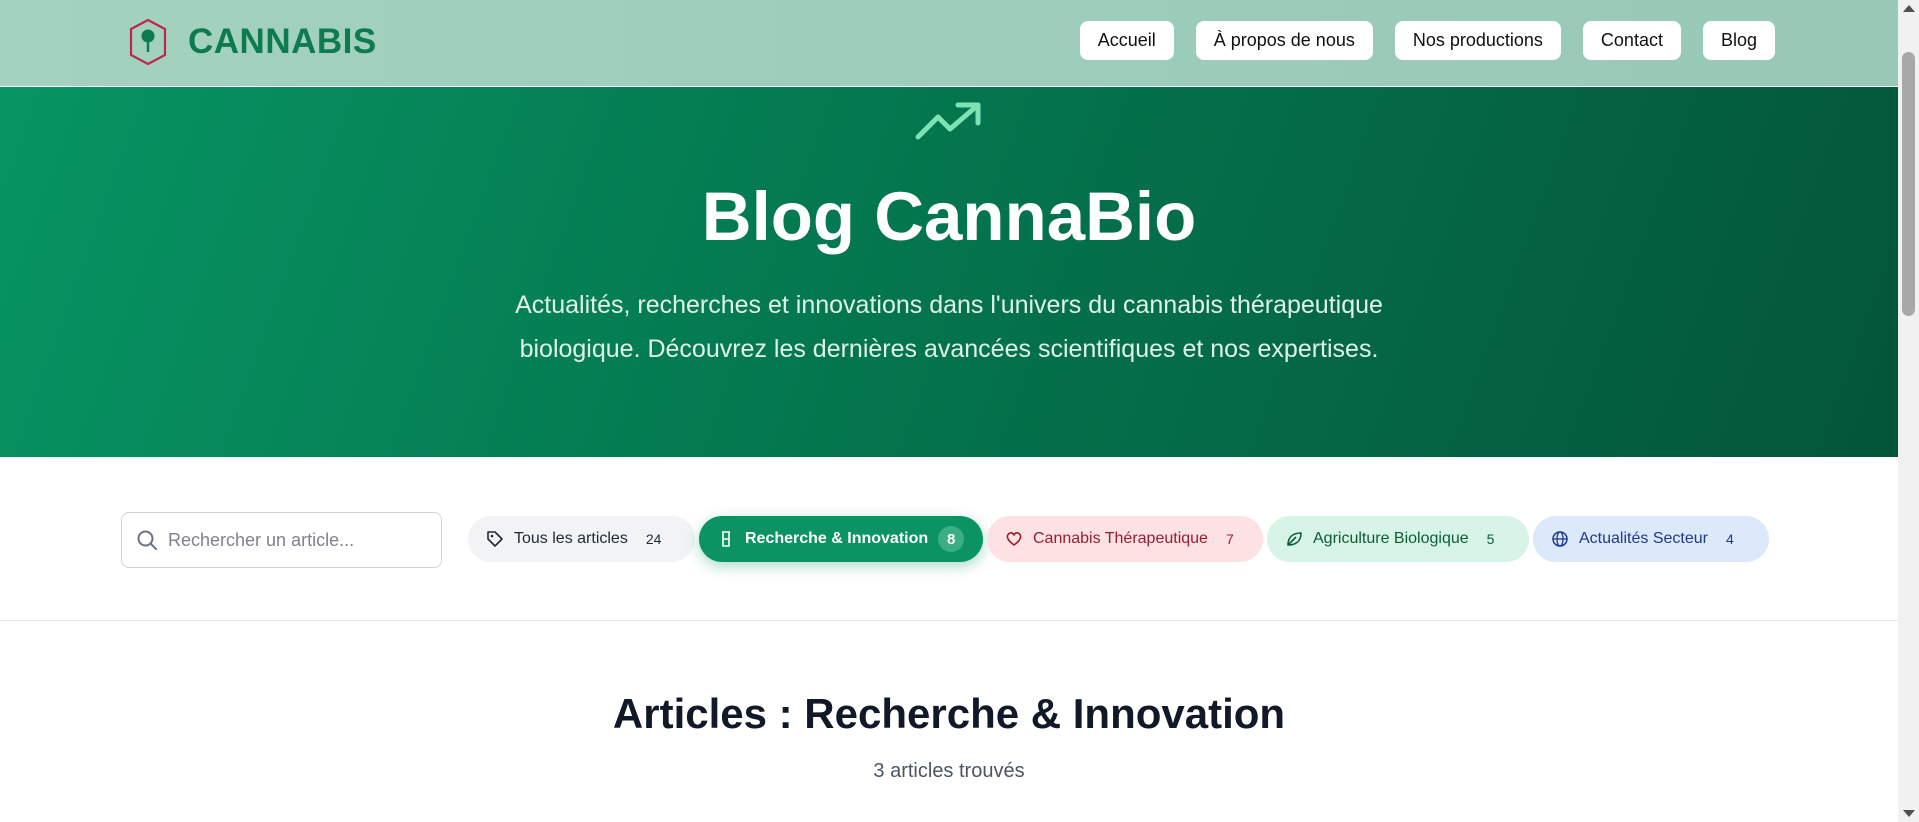 The height and width of the screenshot is (822, 1919). Describe the element at coordinates (1014, 538) in the screenshot. I see `heart-icon` at that location.